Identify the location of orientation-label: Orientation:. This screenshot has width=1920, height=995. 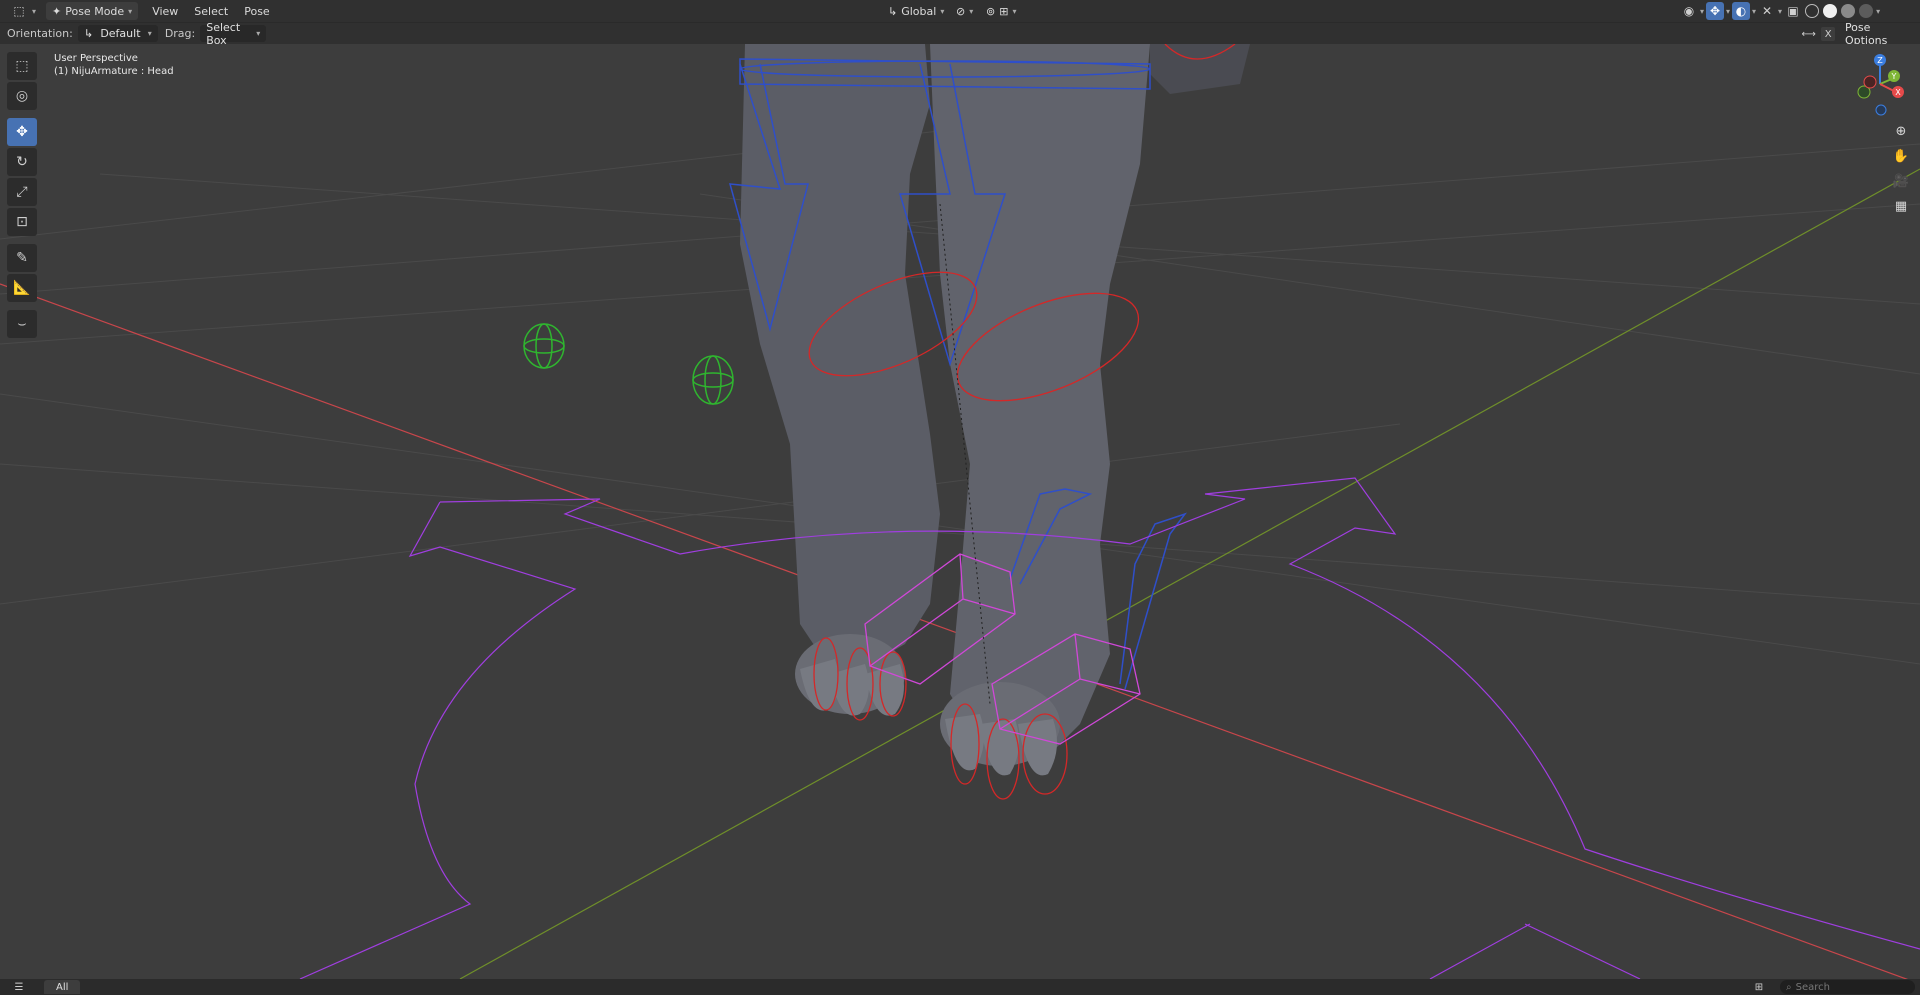
(40, 33).